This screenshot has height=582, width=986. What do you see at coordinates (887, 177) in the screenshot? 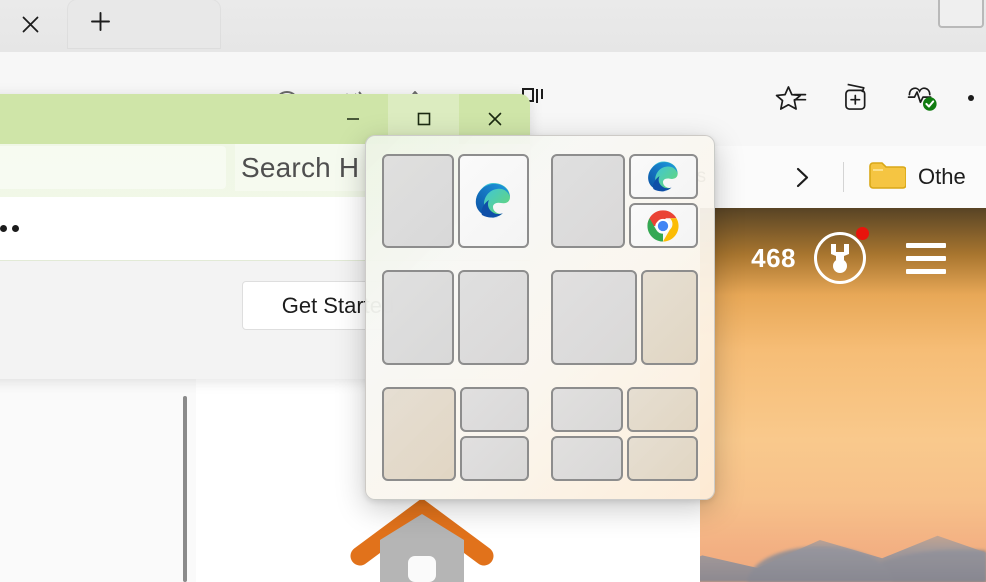
I see `folder-icon` at bounding box center [887, 177].